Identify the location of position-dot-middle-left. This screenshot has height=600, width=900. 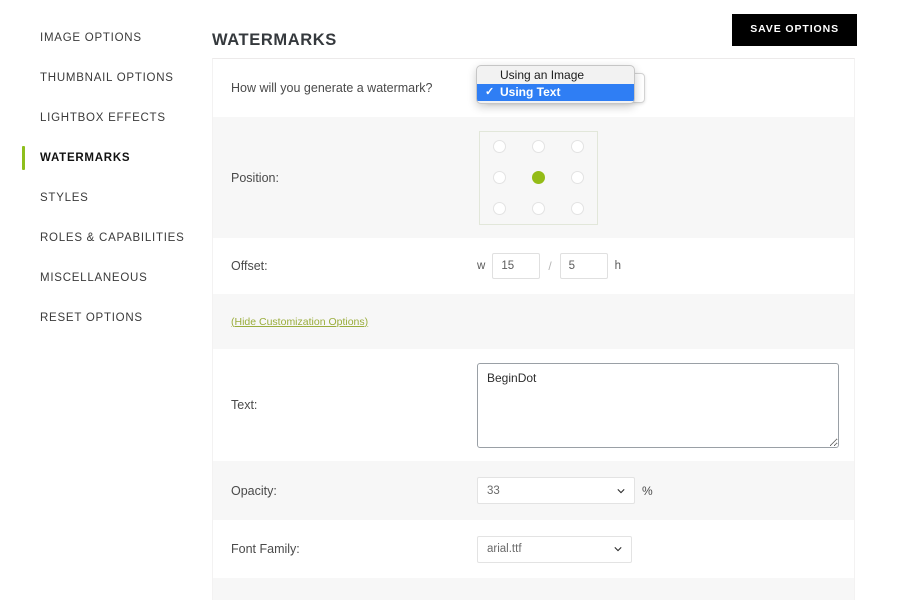
(499, 177).